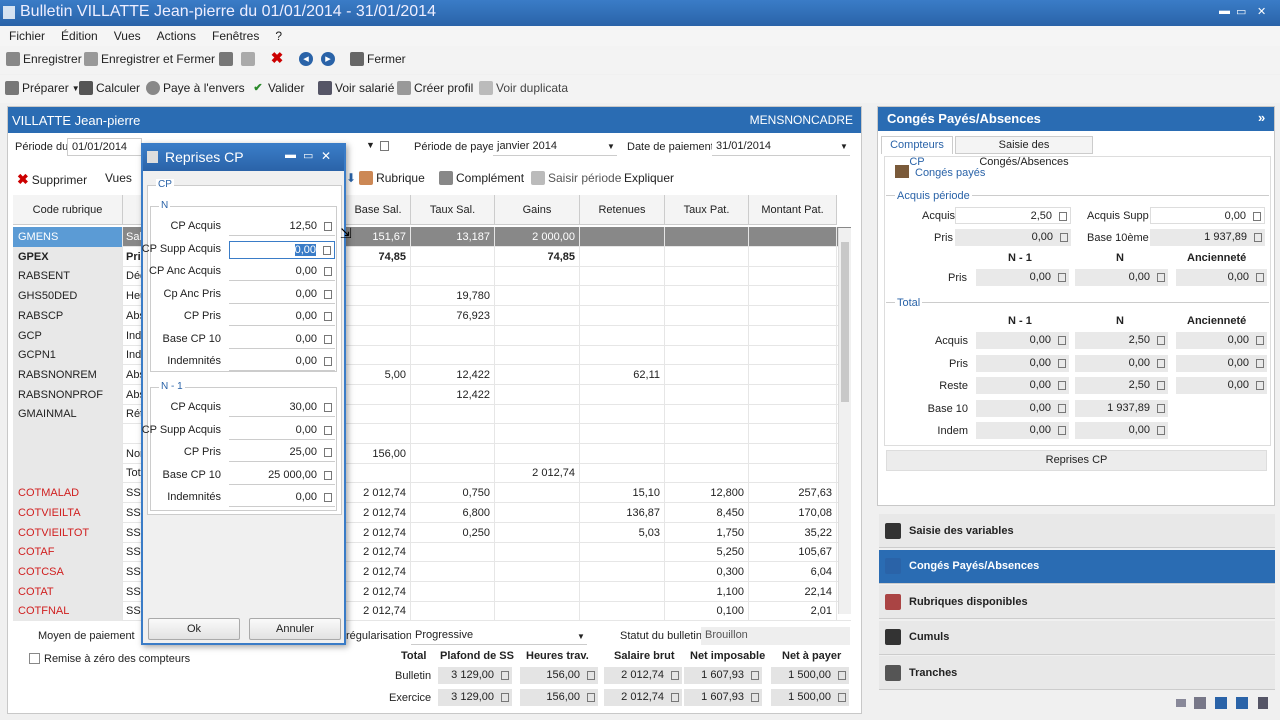  Describe the element at coordinates (453, 210) in the screenshot. I see `col-header-rate: Taux Sal.` at that location.